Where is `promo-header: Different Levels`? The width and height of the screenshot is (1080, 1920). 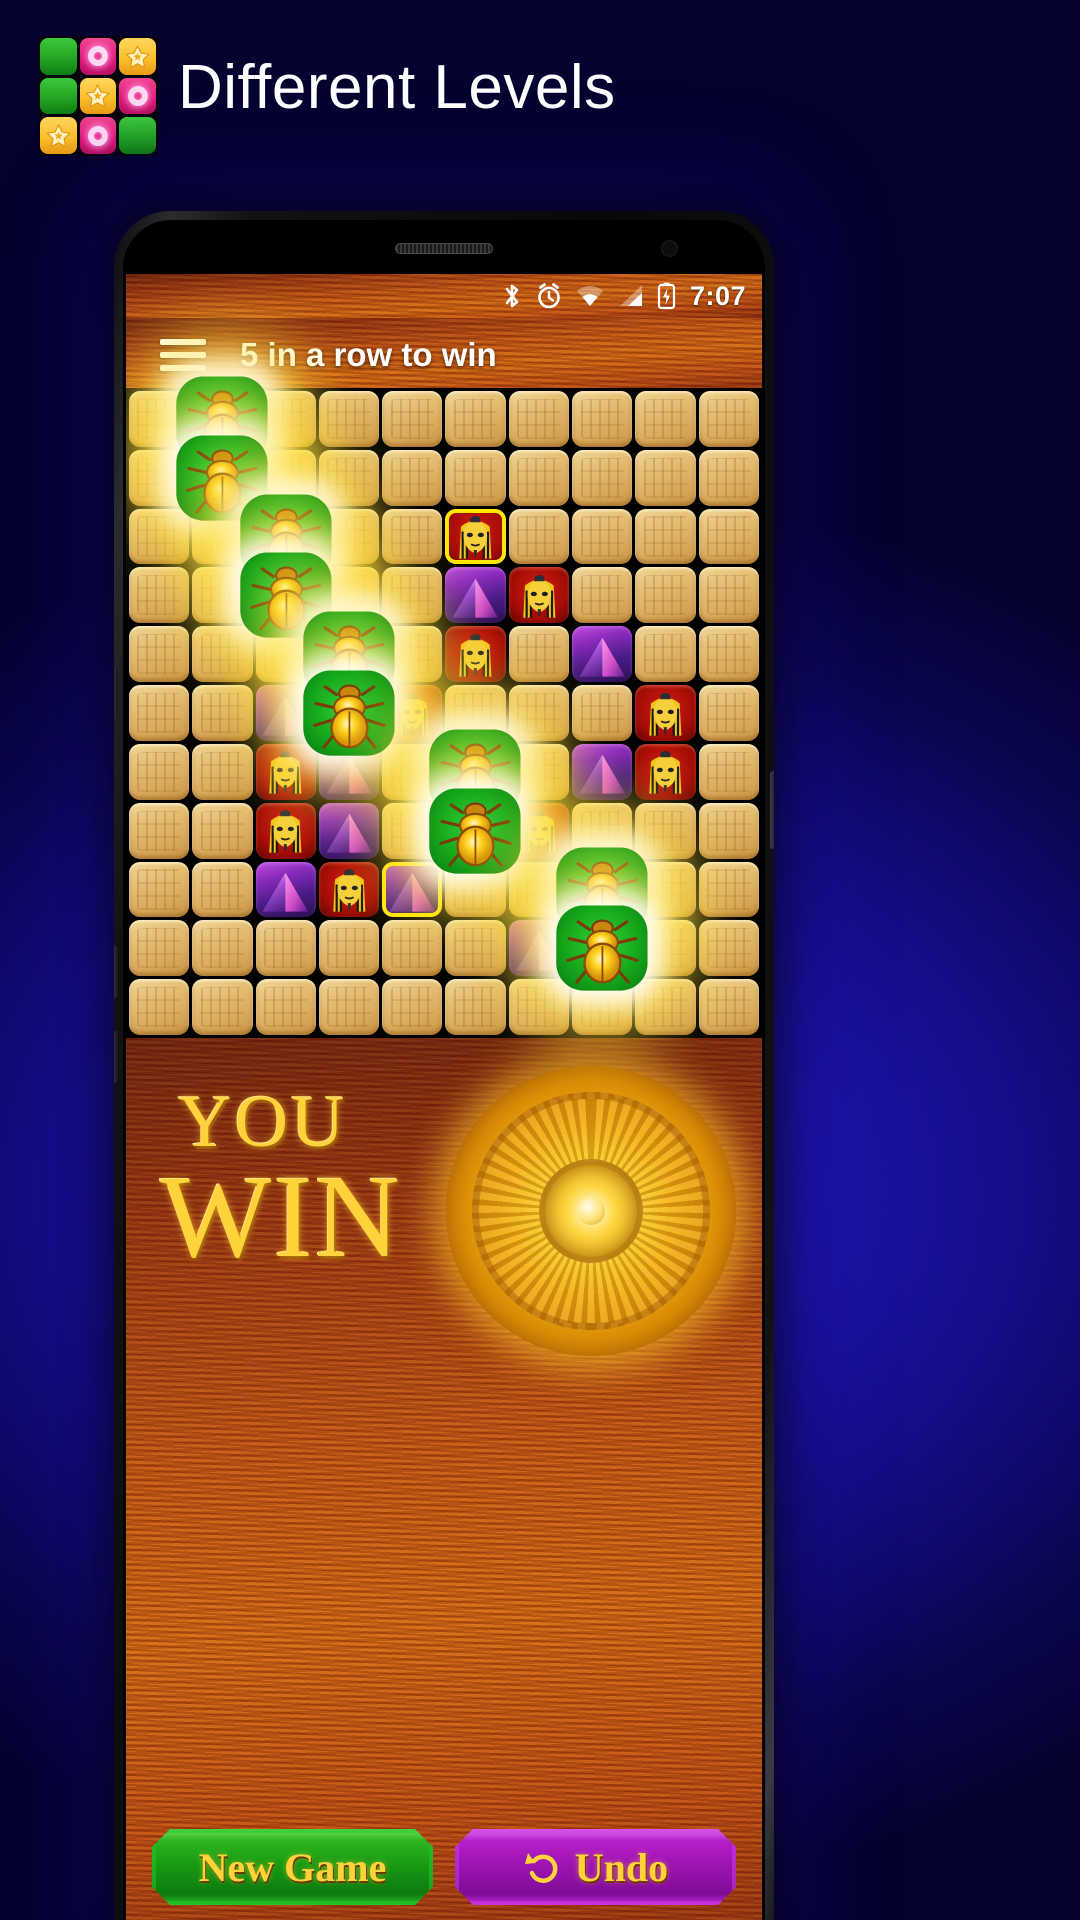 promo-header: Different Levels is located at coordinates (540, 95).